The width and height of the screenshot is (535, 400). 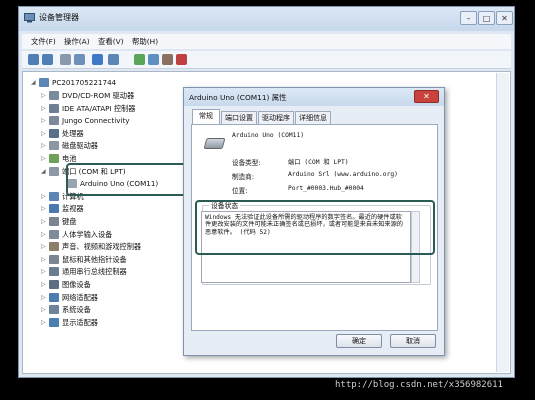 I want to click on device-manager-icon, so click(x=29, y=18).